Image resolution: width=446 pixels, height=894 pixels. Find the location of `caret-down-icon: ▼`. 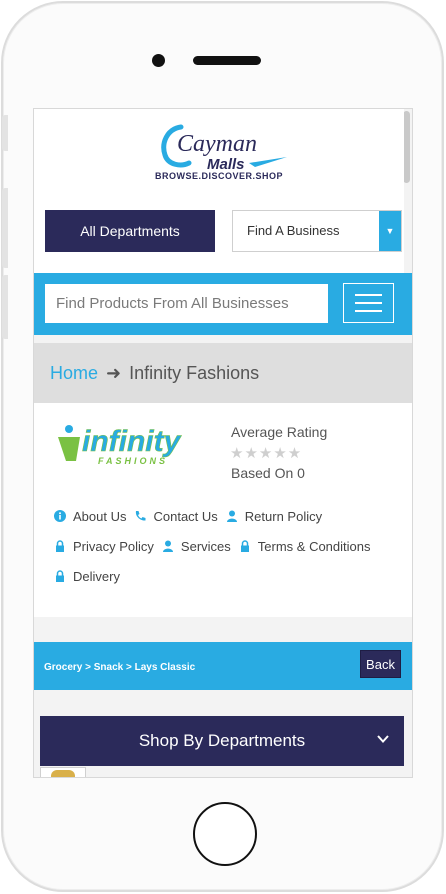

caret-down-icon: ▼ is located at coordinates (390, 231).